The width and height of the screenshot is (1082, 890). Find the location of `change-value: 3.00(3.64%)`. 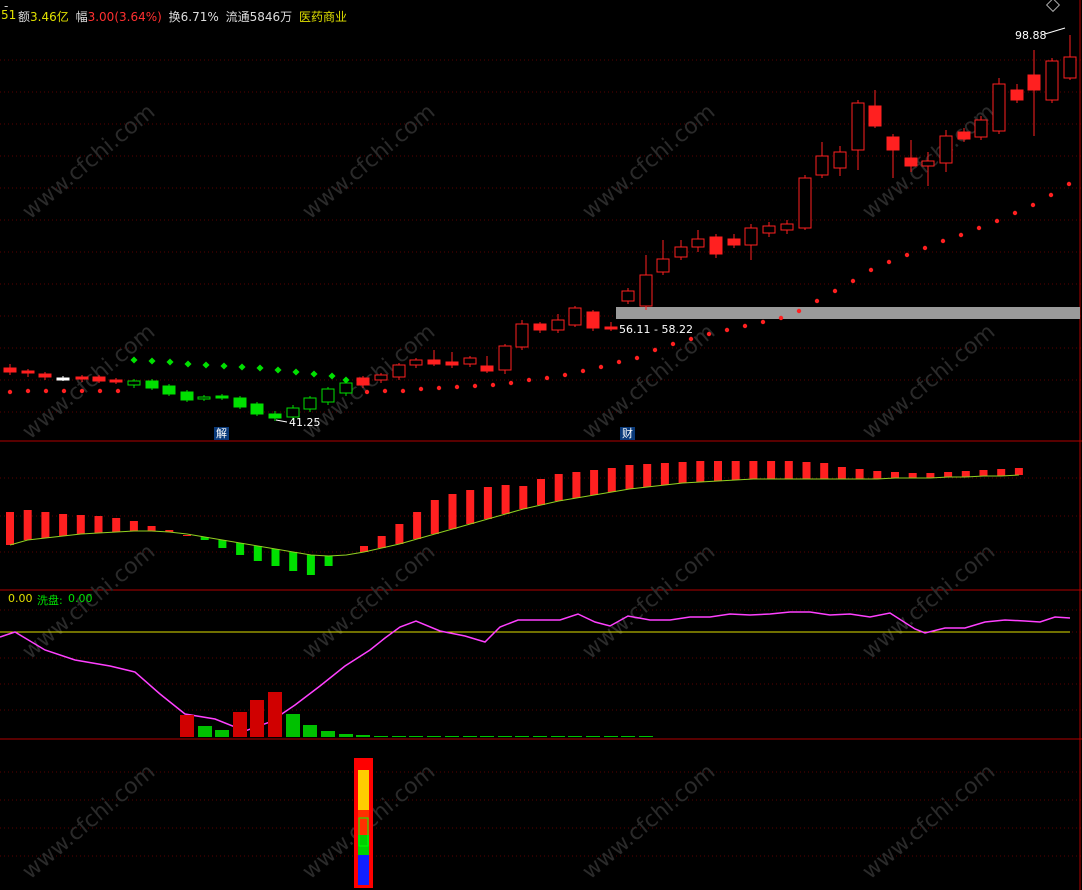

change-value: 3.00(3.64%) is located at coordinates (124, 17).